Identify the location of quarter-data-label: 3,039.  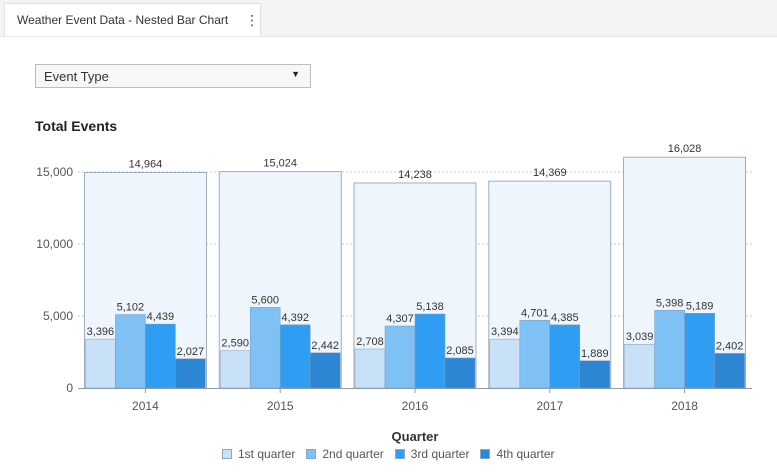
(640, 337).